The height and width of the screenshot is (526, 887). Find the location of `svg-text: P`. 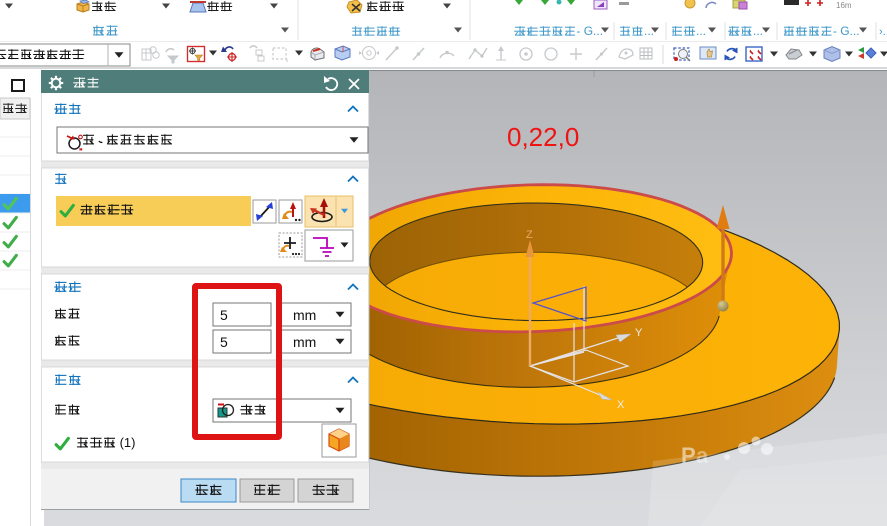

svg-text: P is located at coordinates (688, 455).